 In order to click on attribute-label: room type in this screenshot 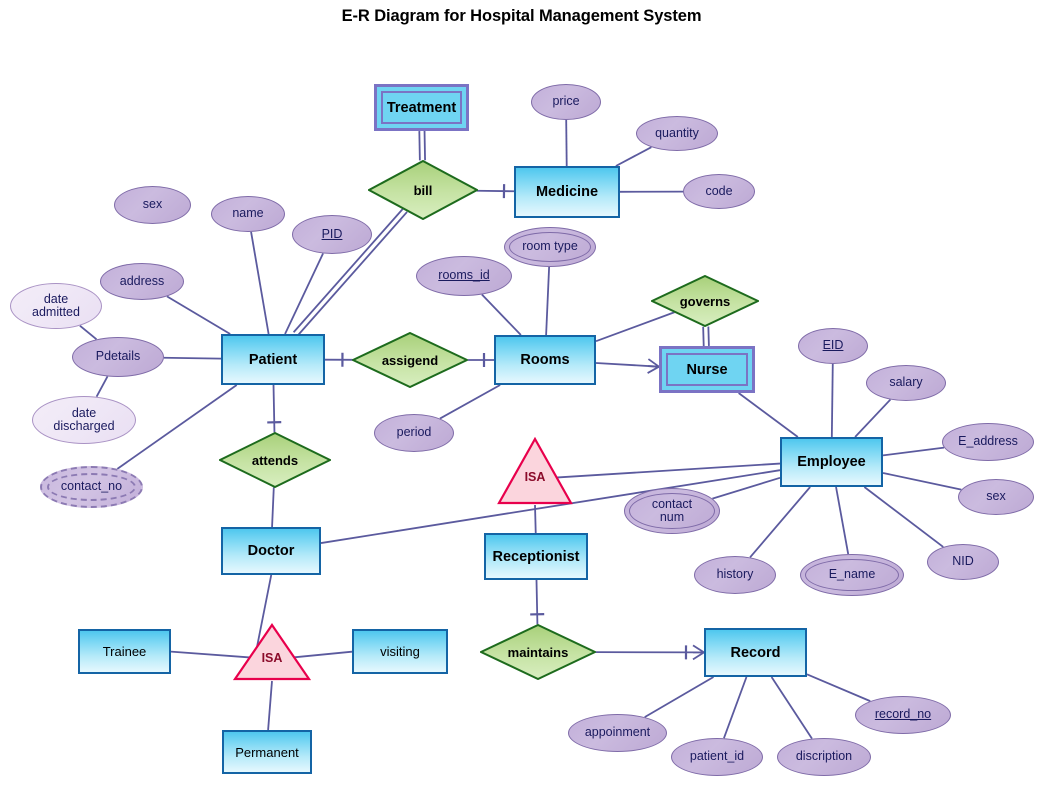, I will do `click(550, 246)`.